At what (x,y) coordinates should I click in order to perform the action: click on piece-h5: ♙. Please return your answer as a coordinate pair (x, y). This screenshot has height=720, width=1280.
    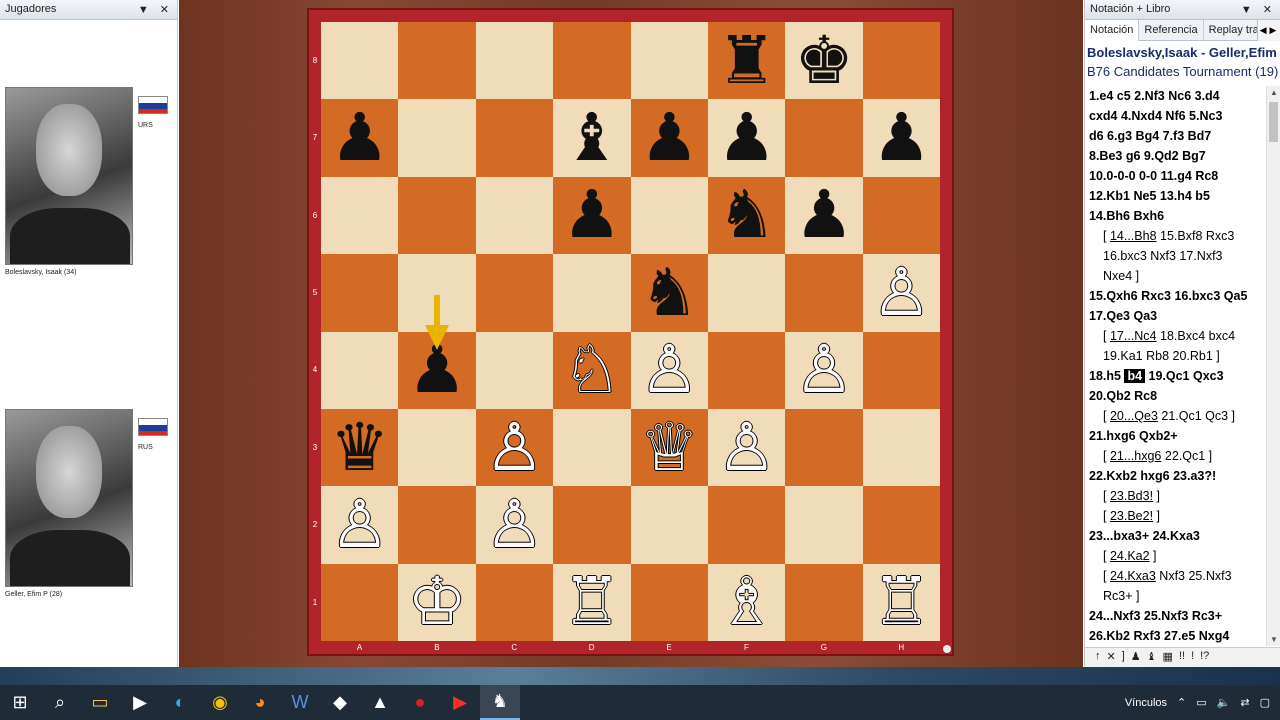
    Looking at the image, I should click on (901, 292).